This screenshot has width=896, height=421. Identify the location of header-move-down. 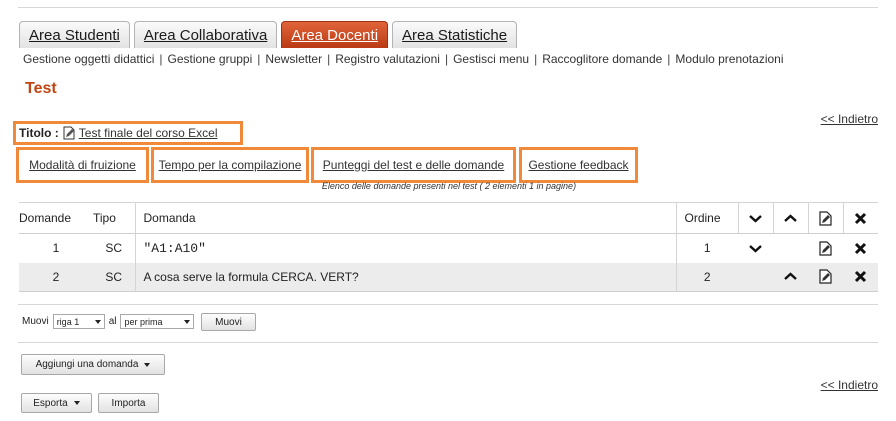
(755, 218).